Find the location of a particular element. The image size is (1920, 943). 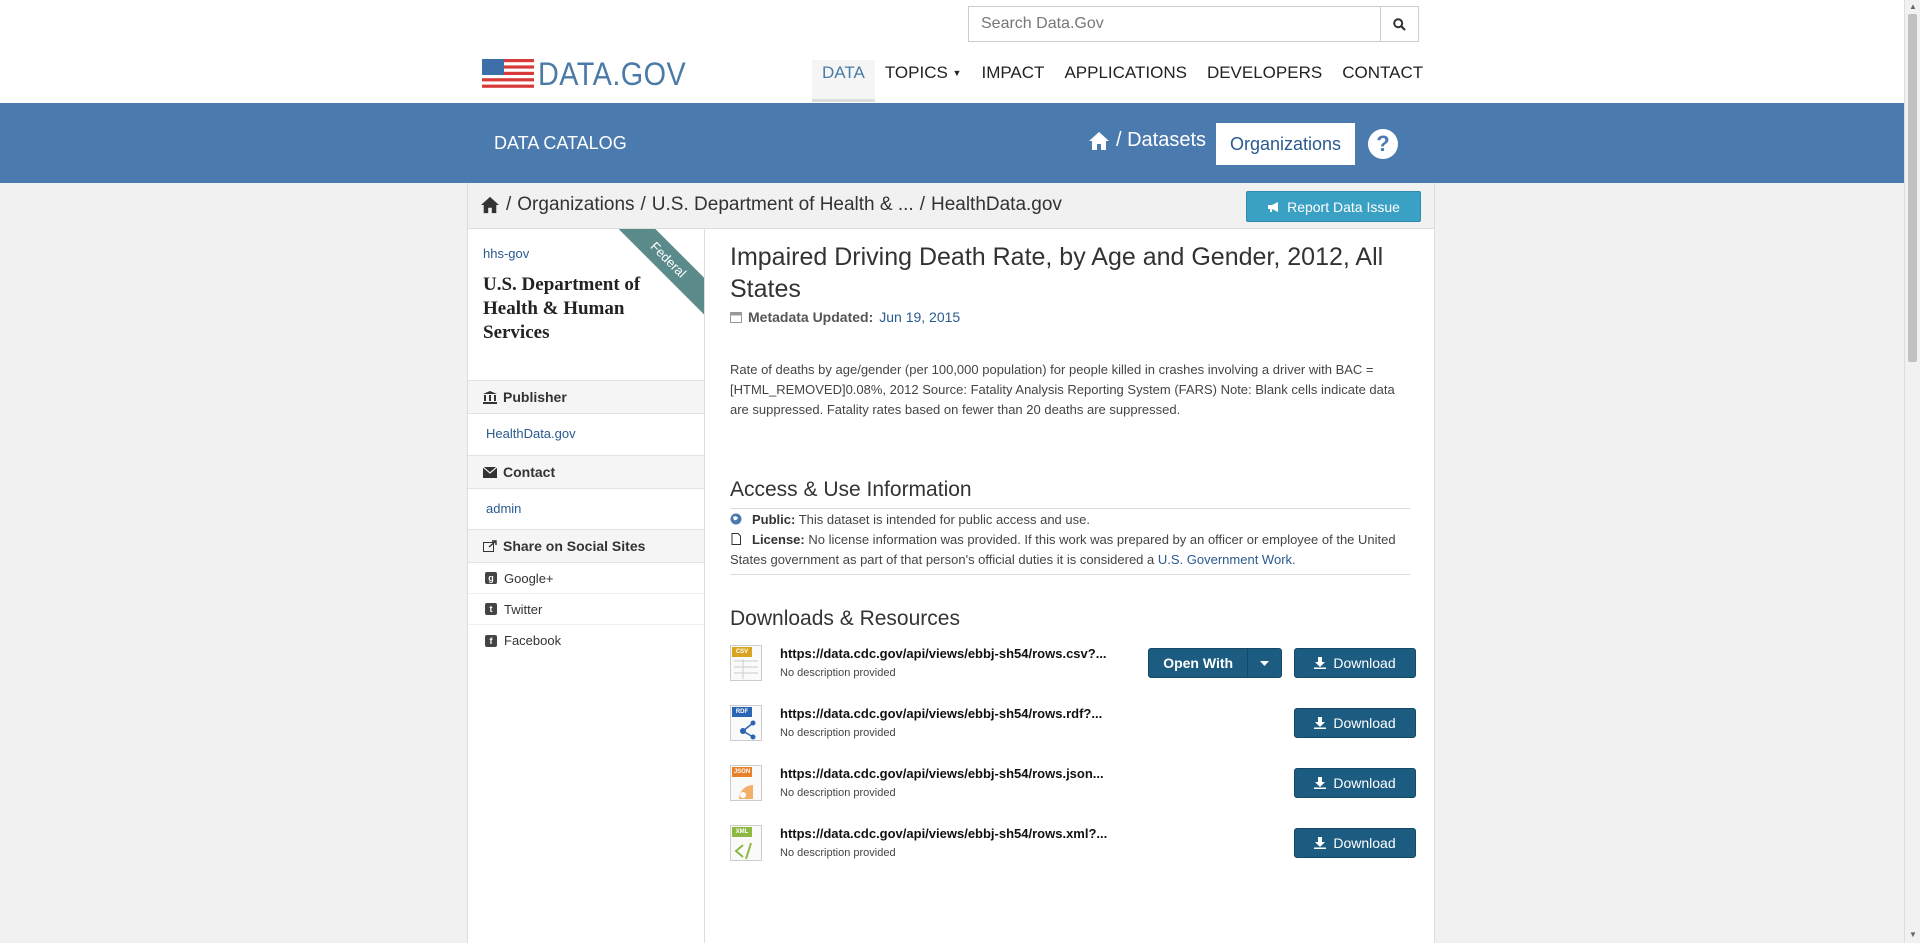

open-with-button: Open With is located at coordinates (1215, 663).